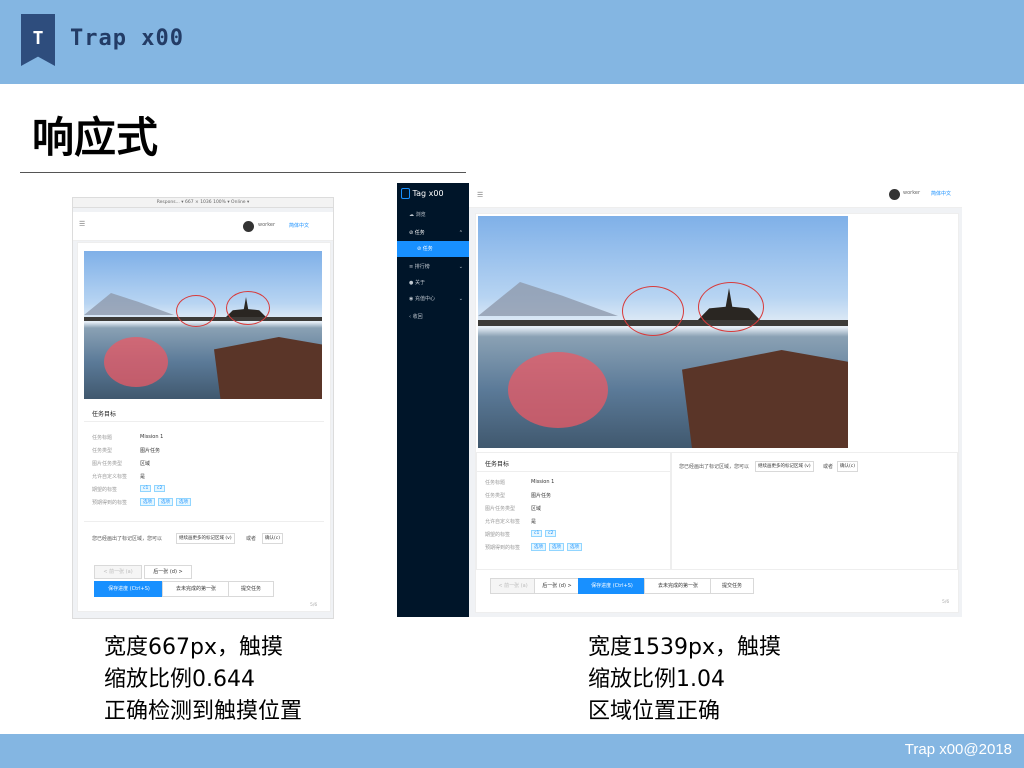 The image size is (1024, 768). I want to click on app-logo: Tag x00, so click(422, 193).